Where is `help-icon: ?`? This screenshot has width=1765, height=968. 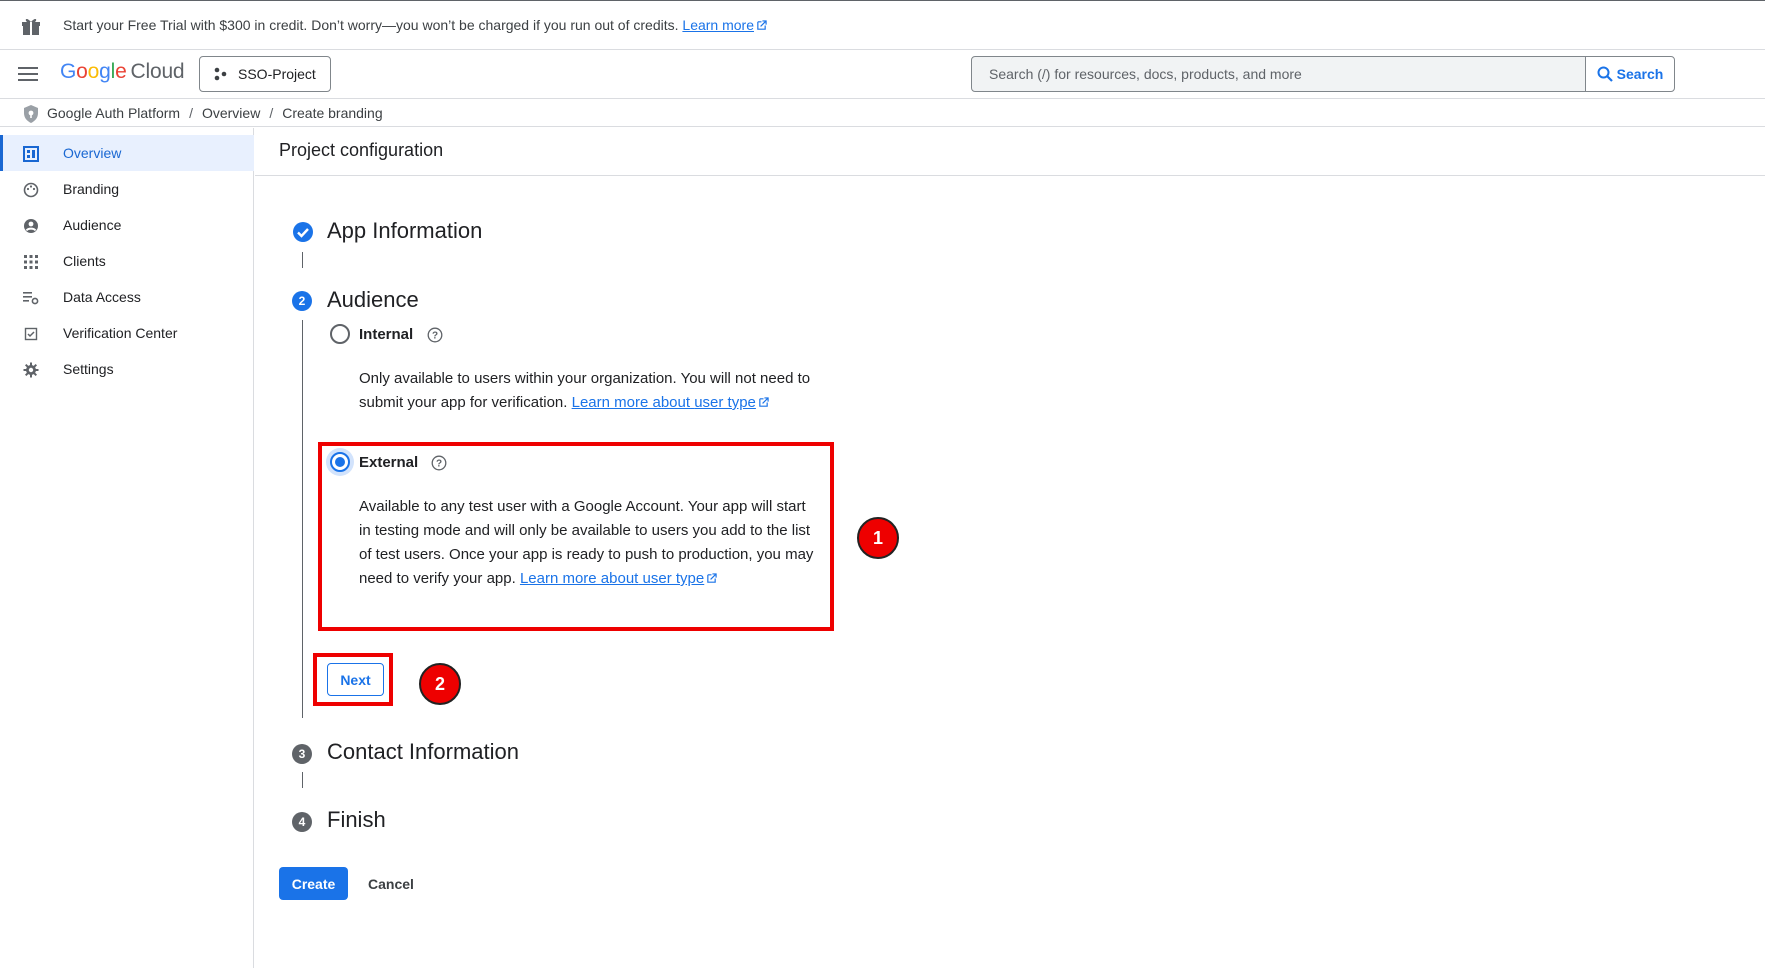 help-icon: ? is located at coordinates (435, 335).